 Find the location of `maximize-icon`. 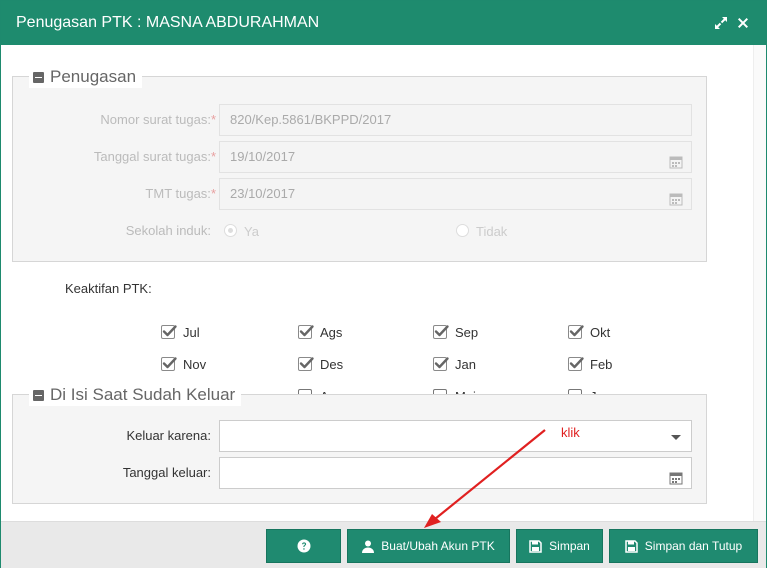

maximize-icon is located at coordinates (721, 23).